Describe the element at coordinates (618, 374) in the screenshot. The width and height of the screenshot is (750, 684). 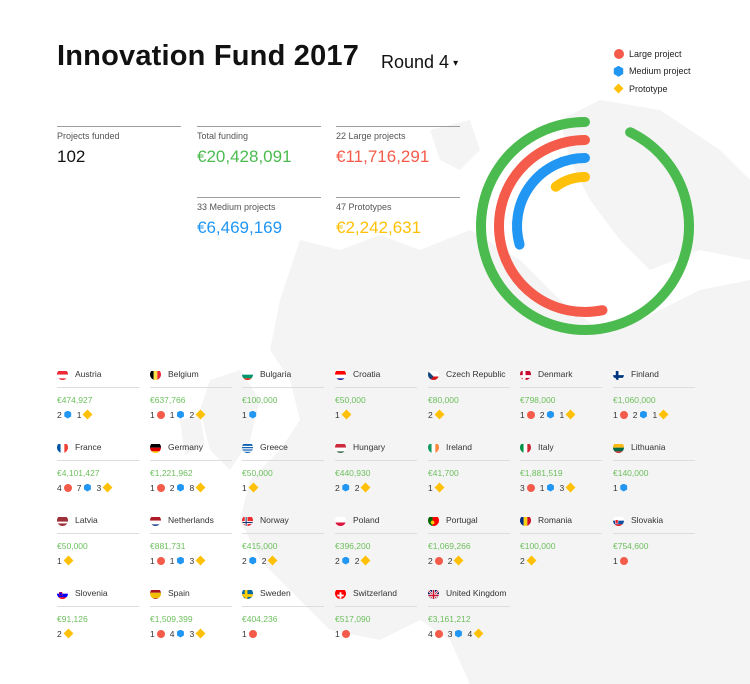
I see `flag-finland-icon` at that location.